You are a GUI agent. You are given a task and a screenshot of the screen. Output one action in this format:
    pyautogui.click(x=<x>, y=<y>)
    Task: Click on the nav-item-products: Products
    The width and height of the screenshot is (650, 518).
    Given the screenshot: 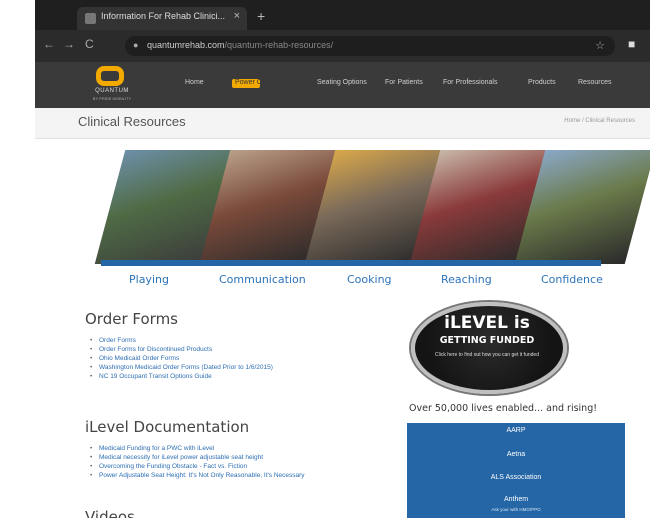 What is the action you would take?
    pyautogui.click(x=542, y=82)
    